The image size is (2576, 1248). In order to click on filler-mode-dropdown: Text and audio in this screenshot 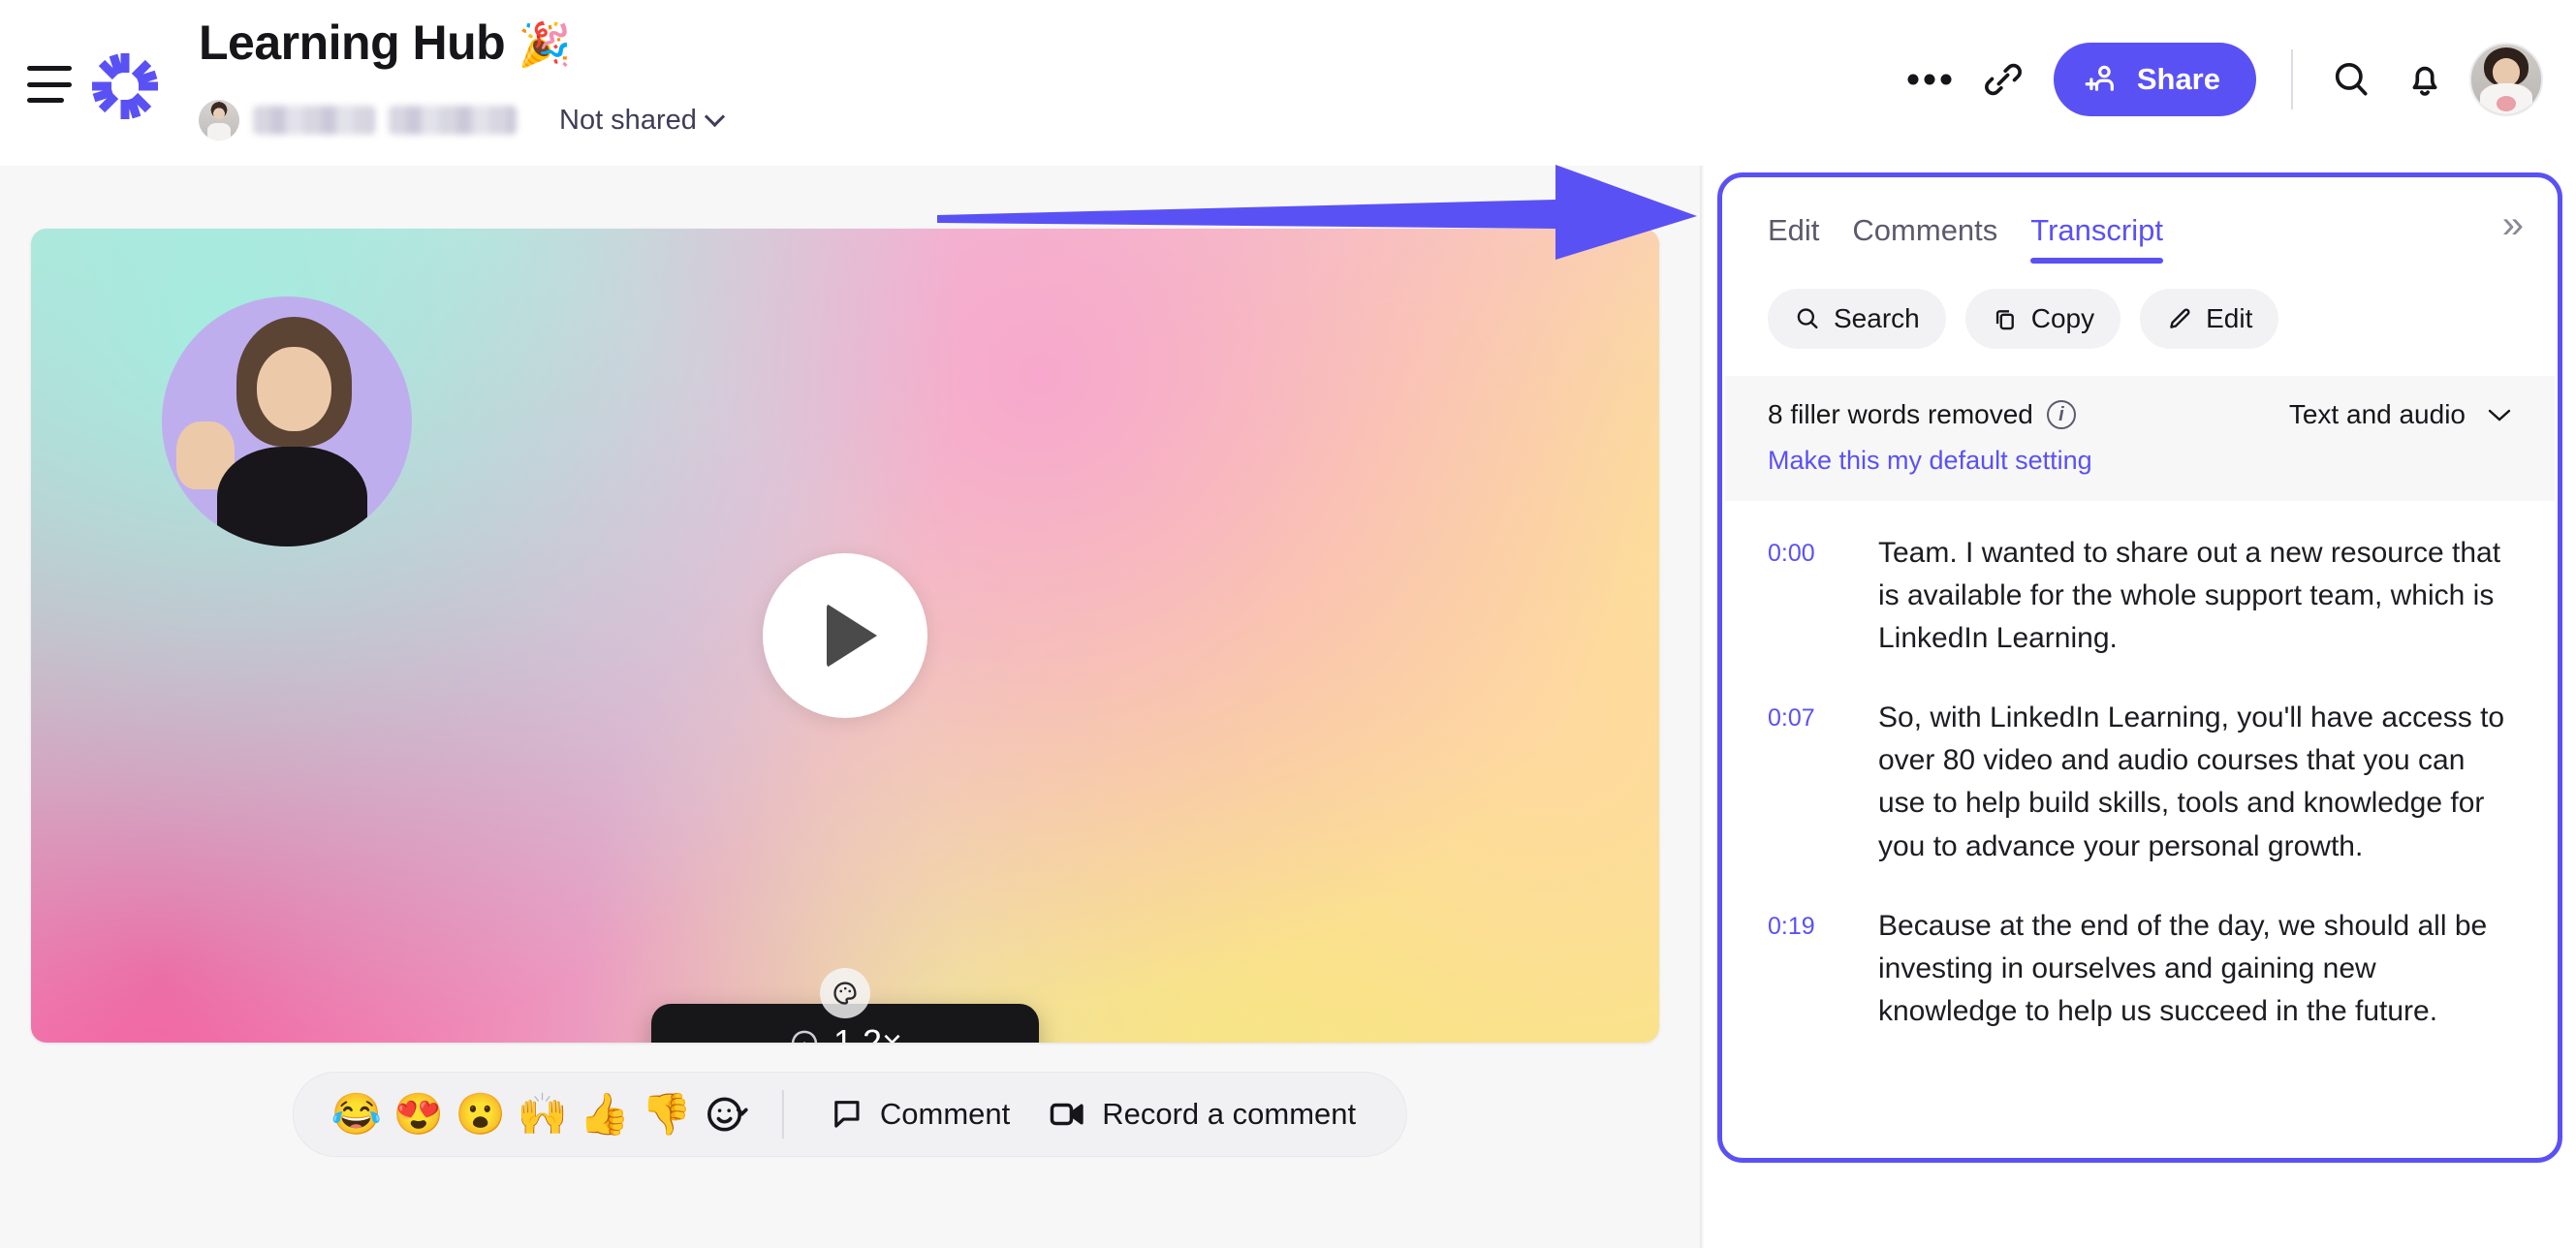, I will do `click(2400, 415)`.